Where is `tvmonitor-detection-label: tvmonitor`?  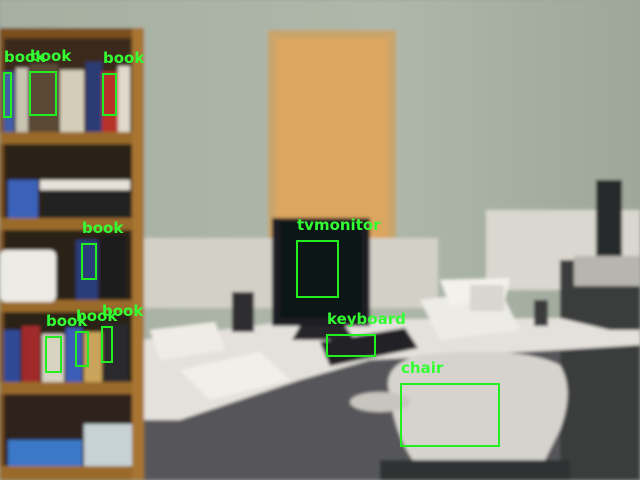
tvmonitor-detection-label: tvmonitor is located at coordinates (339, 225).